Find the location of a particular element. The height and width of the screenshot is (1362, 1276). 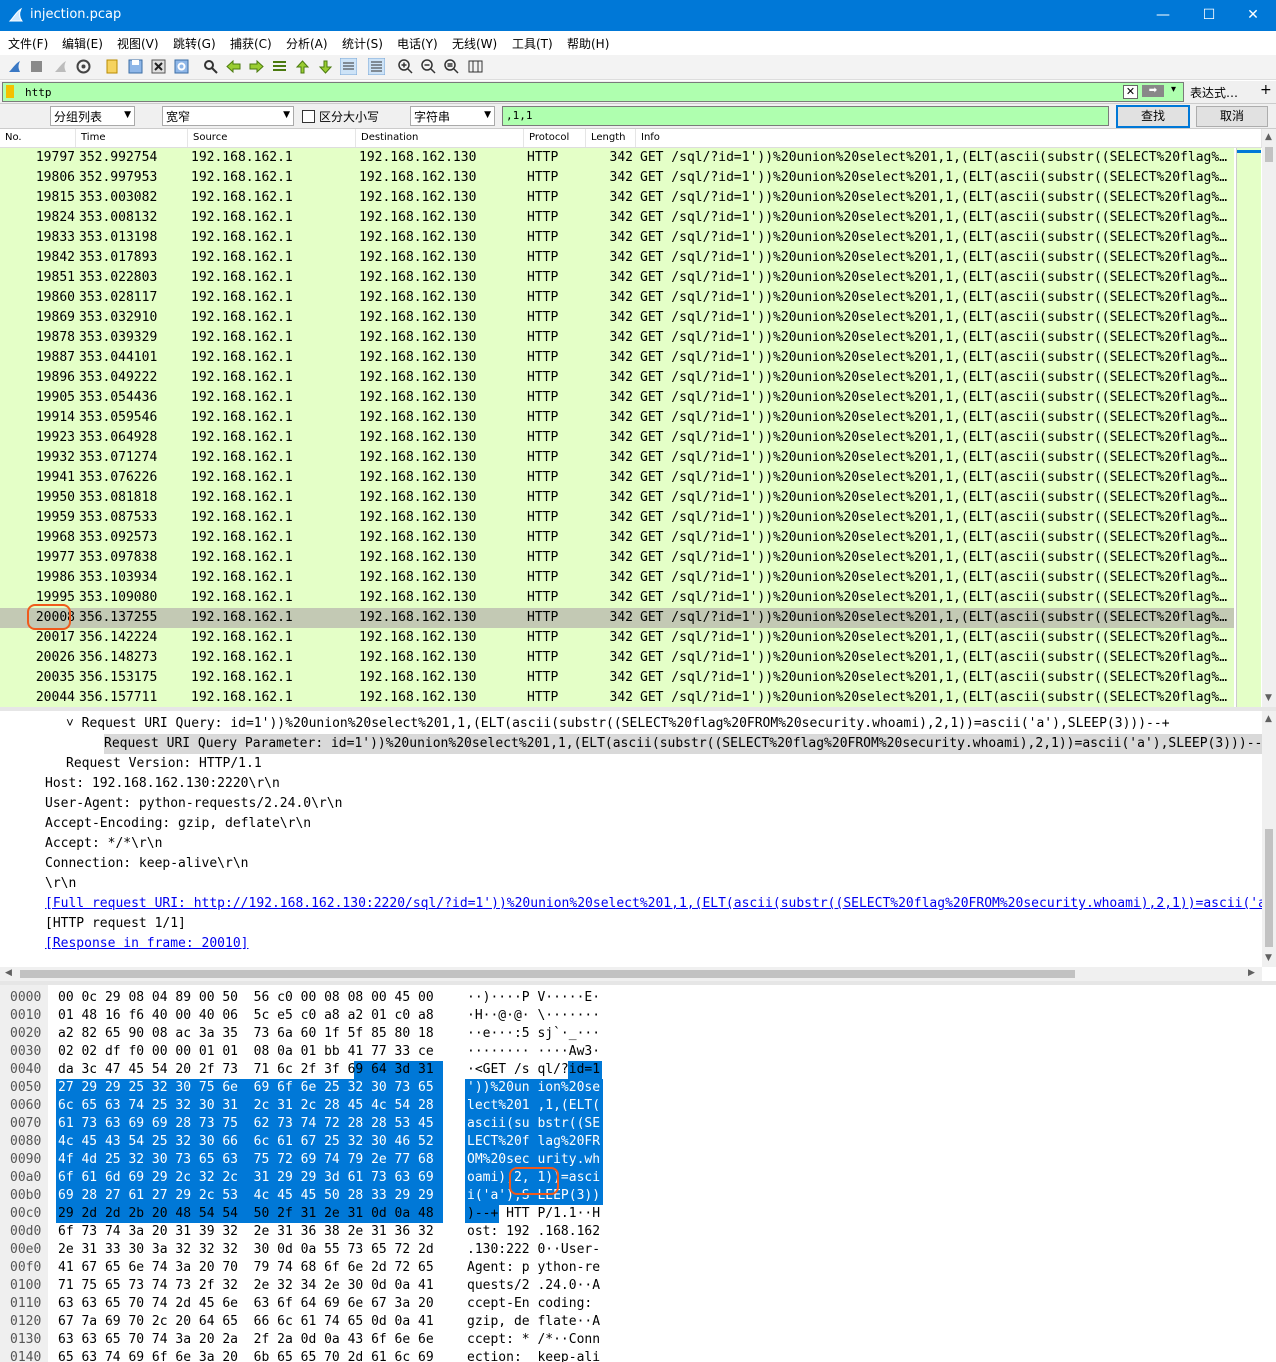

byte-ascii-row: ascii(su bstr((SE is located at coordinates (533, 1124).